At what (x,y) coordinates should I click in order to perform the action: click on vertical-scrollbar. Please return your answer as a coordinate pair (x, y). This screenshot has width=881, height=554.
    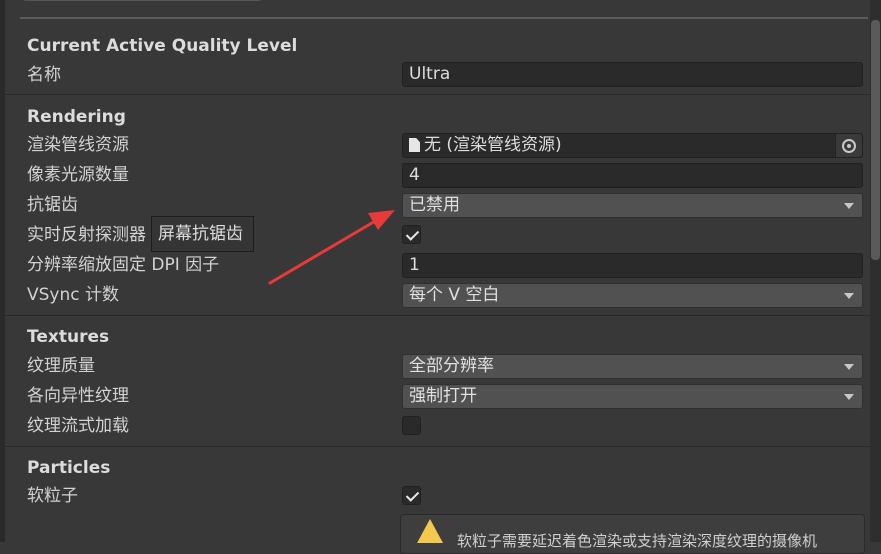
    Looking at the image, I should click on (875, 271).